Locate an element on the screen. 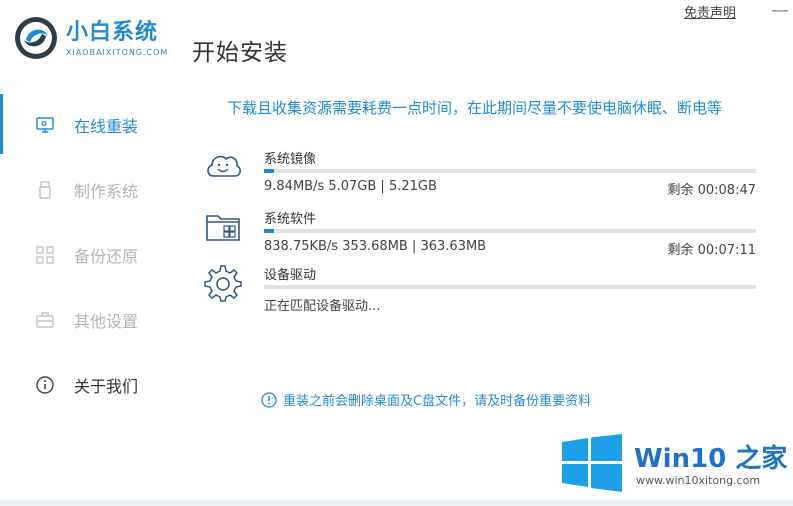 The height and width of the screenshot is (506, 793). logo-subtitle: XIAOBAIXITONG.COM is located at coordinates (117, 52).